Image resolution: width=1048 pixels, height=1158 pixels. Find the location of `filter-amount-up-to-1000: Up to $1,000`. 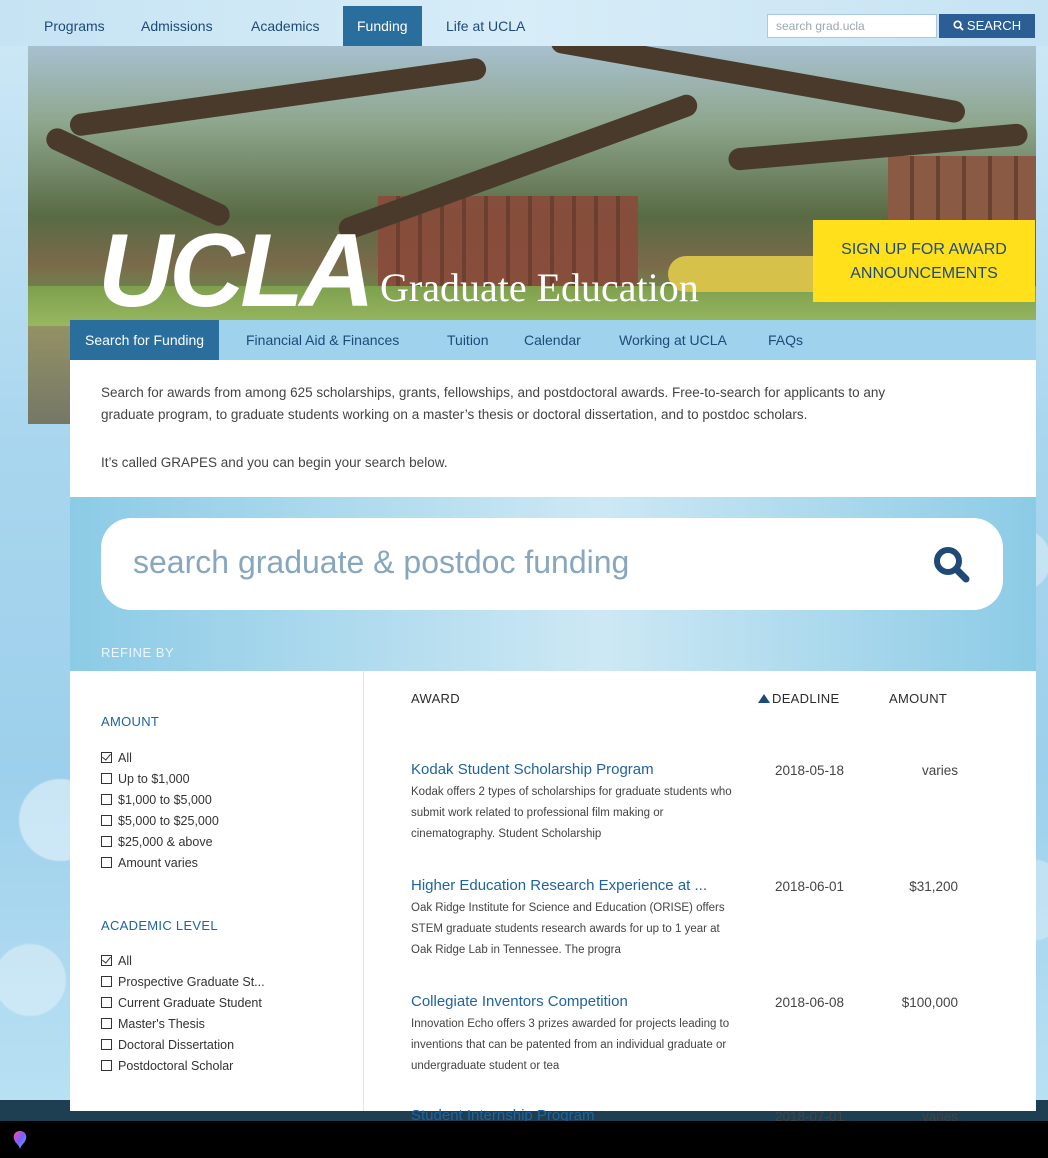

filter-amount-up-to-1000: Up to $1,000 is located at coordinates (145, 782).